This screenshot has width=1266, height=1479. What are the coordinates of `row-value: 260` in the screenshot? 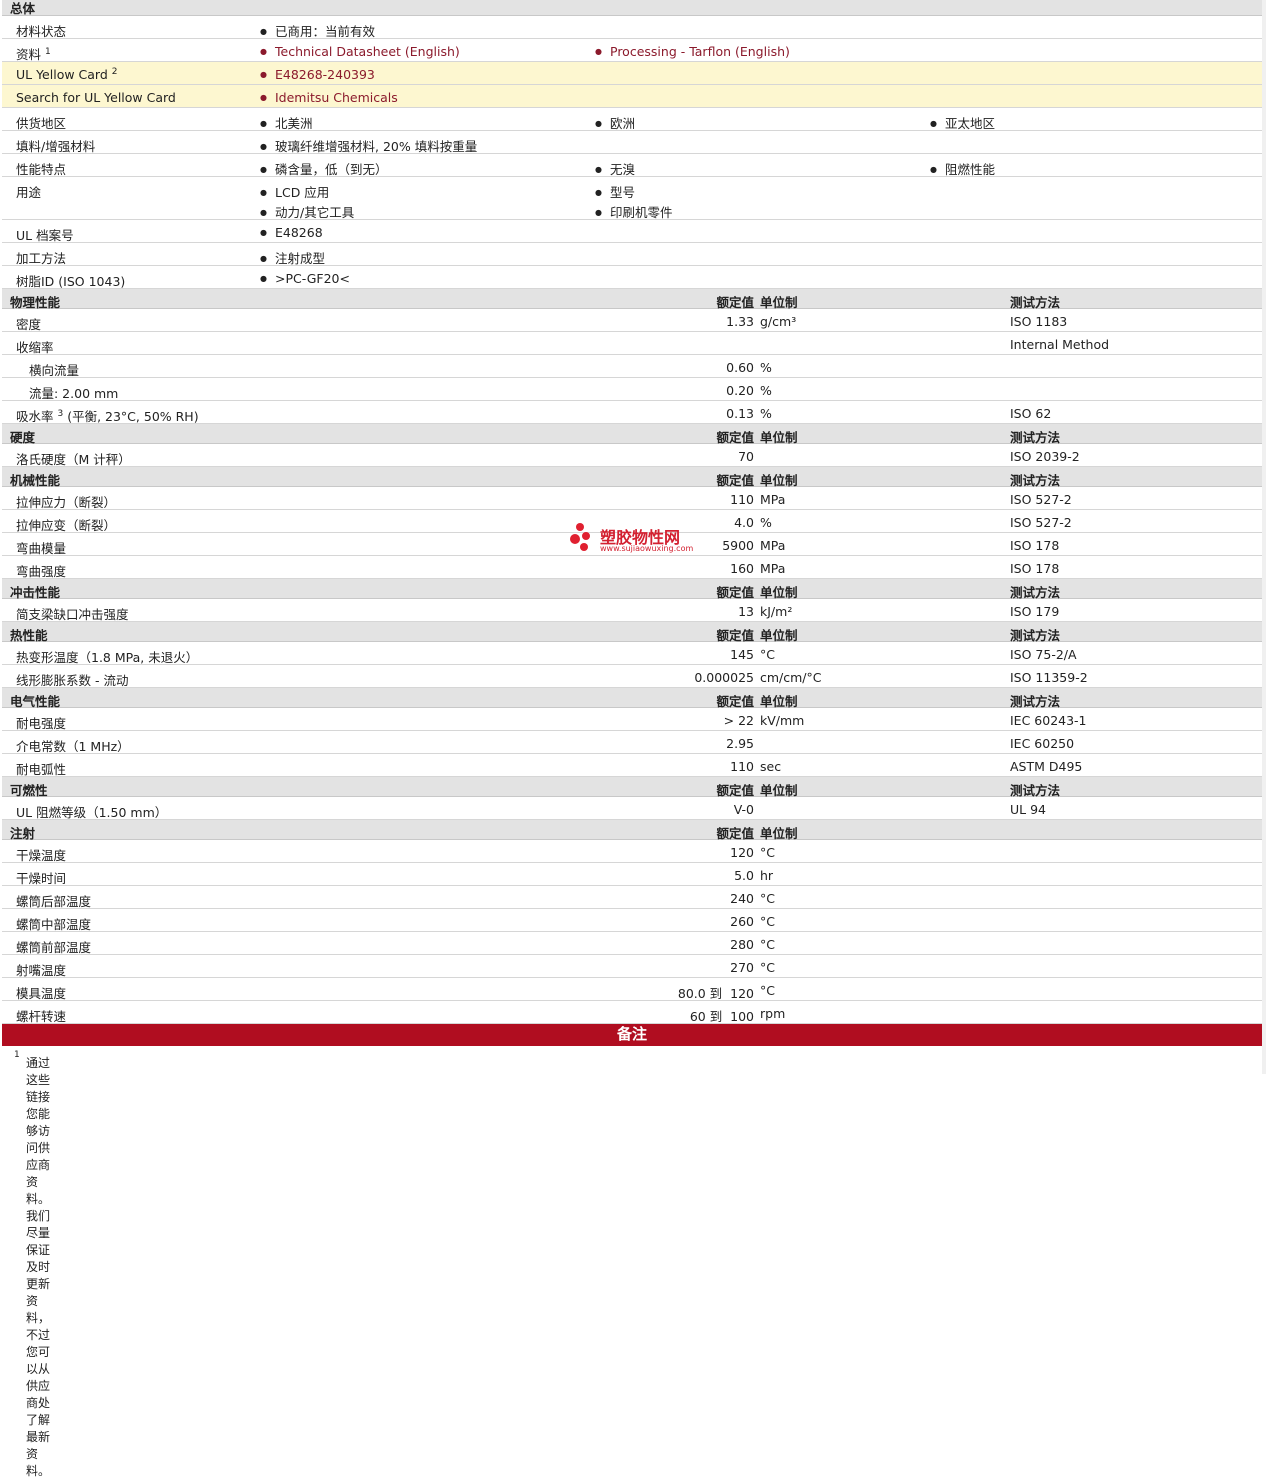 It's located at (742, 921).